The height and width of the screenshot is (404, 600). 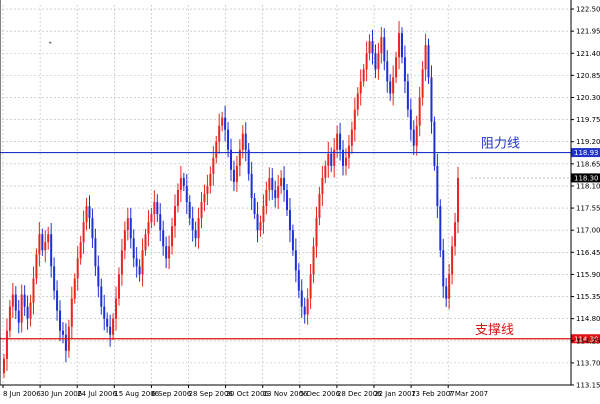 I want to click on y-tick-label: 116.45, so click(x=588, y=253).